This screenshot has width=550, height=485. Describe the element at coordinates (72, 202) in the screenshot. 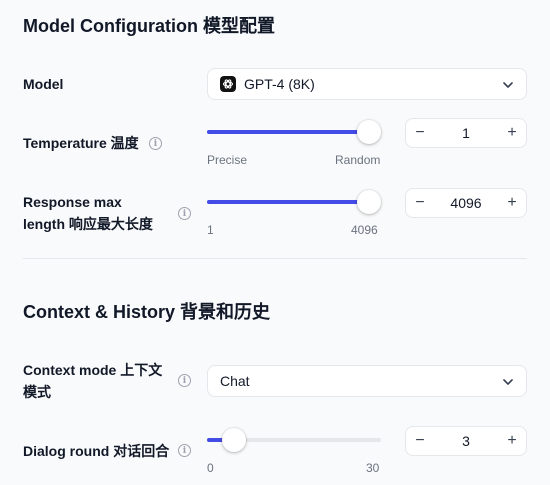

I see `max-length-label-line1: Response max` at that location.